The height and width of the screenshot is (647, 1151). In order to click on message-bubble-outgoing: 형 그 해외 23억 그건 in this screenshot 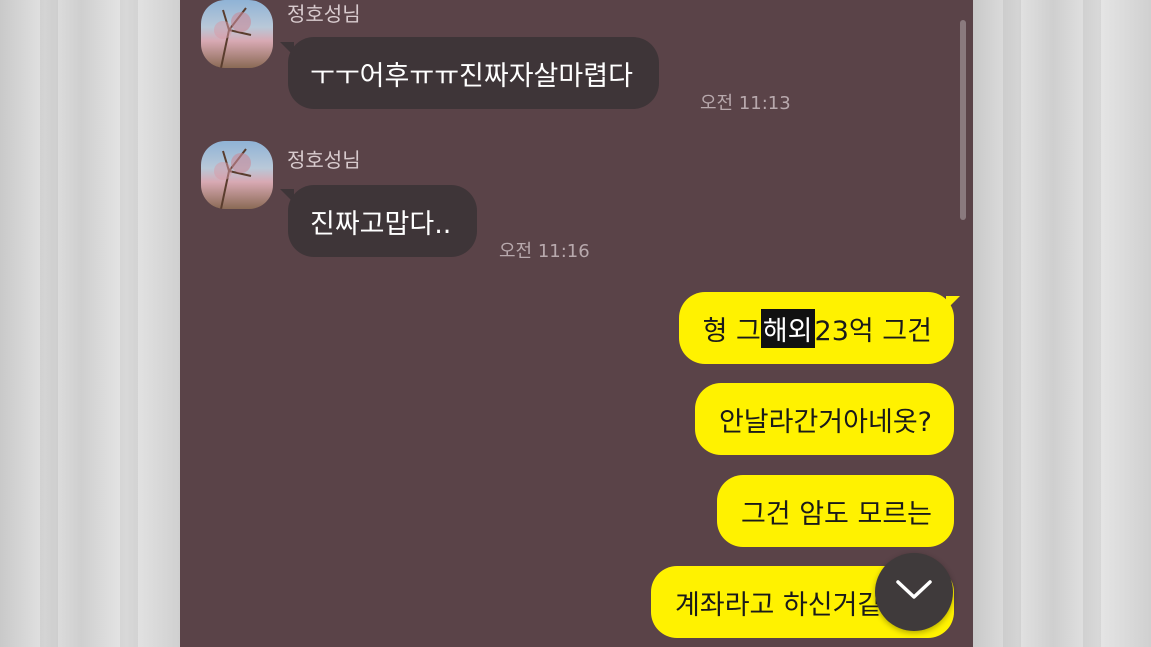, I will do `click(816, 328)`.